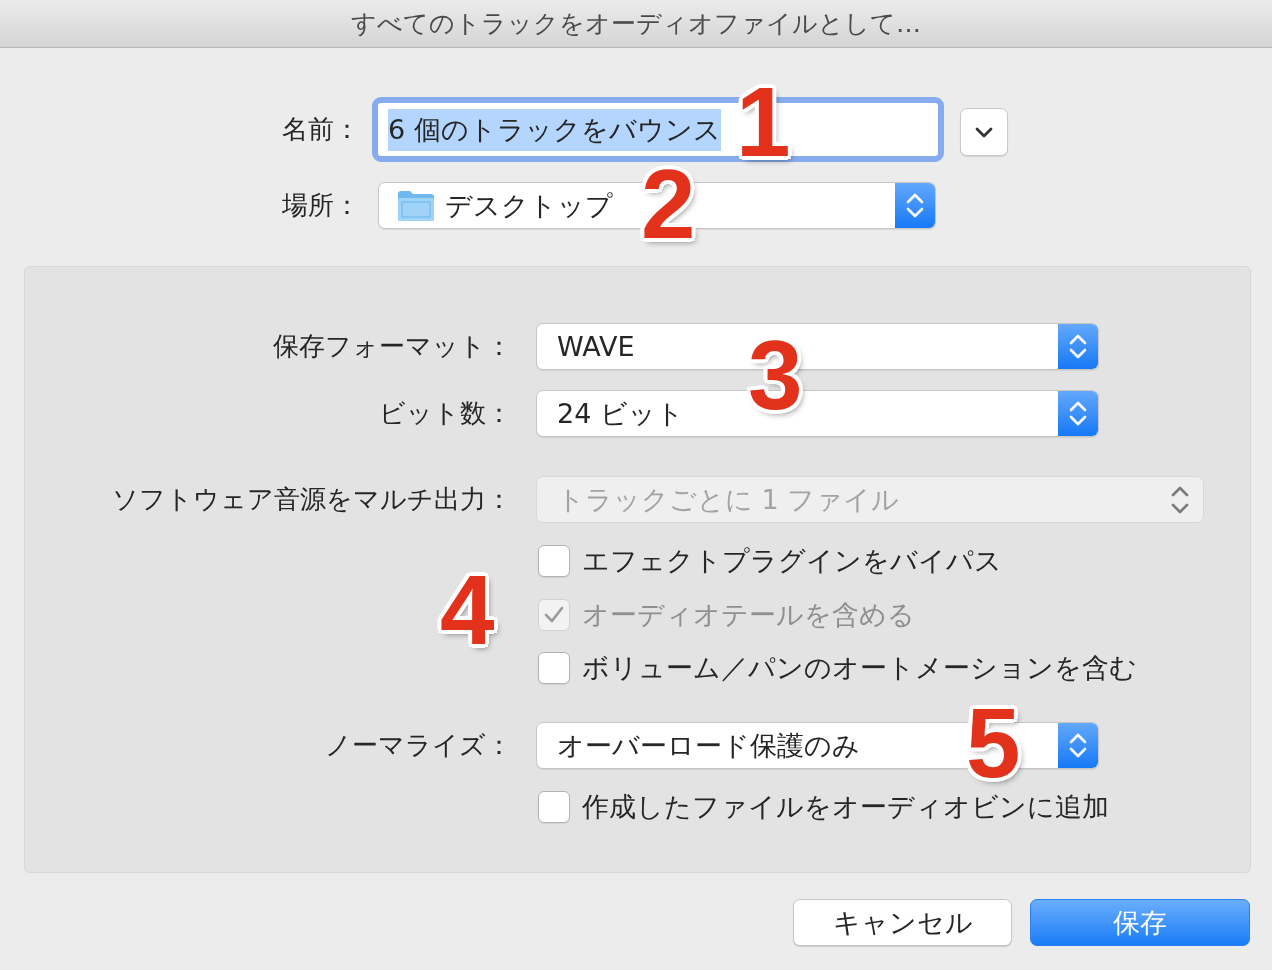  What do you see at coordinates (418, 745) in the screenshot?
I see `field-label: ノーマライズ：` at bounding box center [418, 745].